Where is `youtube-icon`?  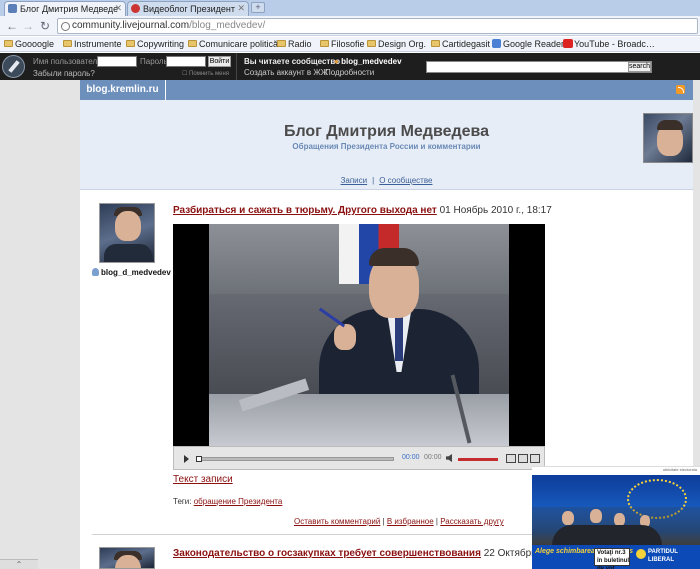
youtube-icon is located at coordinates (568, 43).